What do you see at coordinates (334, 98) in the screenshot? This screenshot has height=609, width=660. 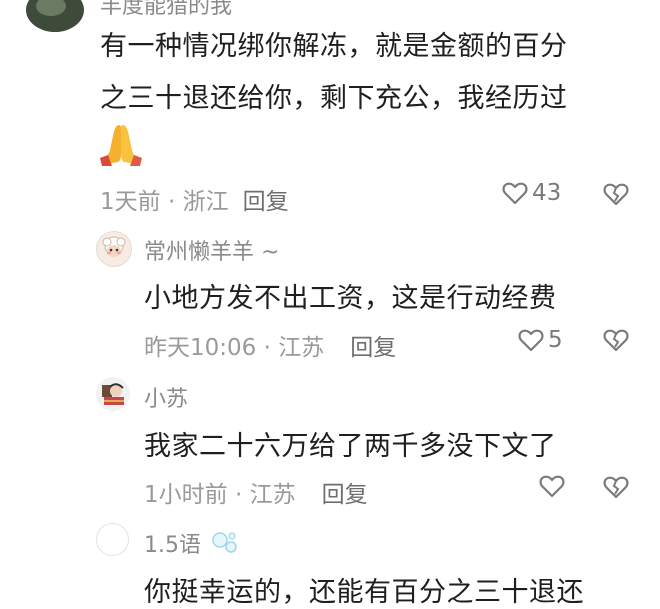 I see `comment-text-line-2: 之三十退还给你，剩下充公，我经历过` at bounding box center [334, 98].